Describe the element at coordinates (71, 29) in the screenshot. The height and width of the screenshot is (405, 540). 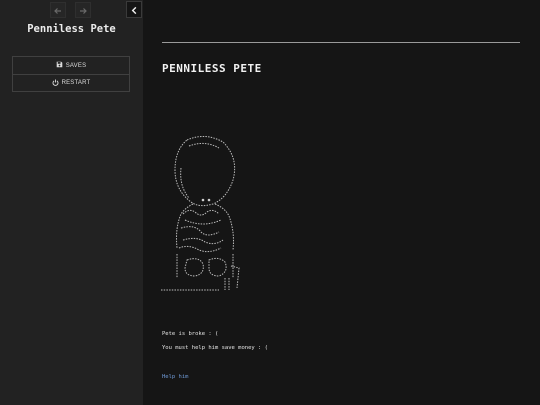
I see `story-title: Penniless Pete` at that location.